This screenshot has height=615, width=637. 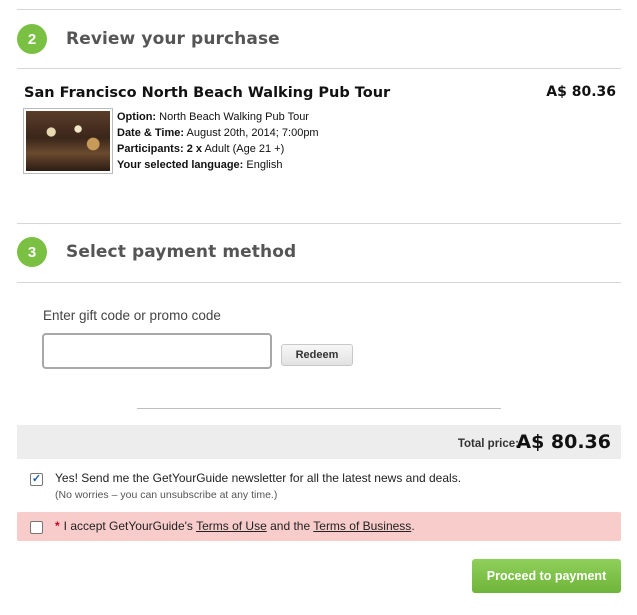 I want to click on payment-top-divider, so click(x=319, y=223).